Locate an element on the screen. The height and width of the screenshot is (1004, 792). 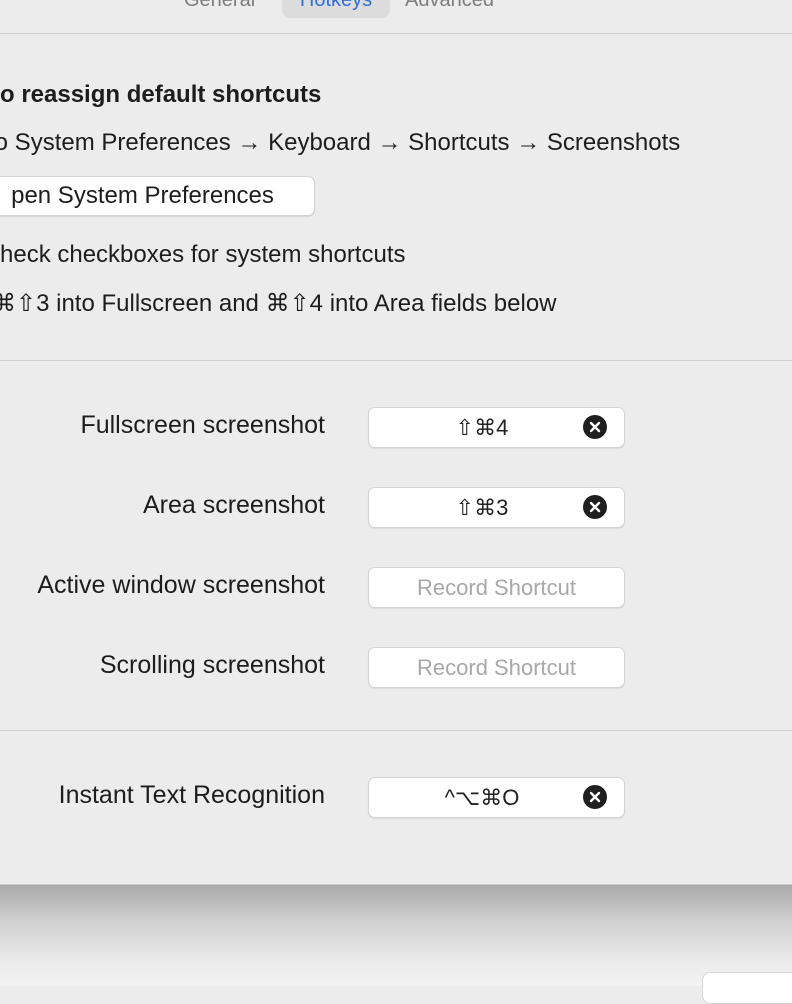
window-shadow is located at coordinates (396, 935).